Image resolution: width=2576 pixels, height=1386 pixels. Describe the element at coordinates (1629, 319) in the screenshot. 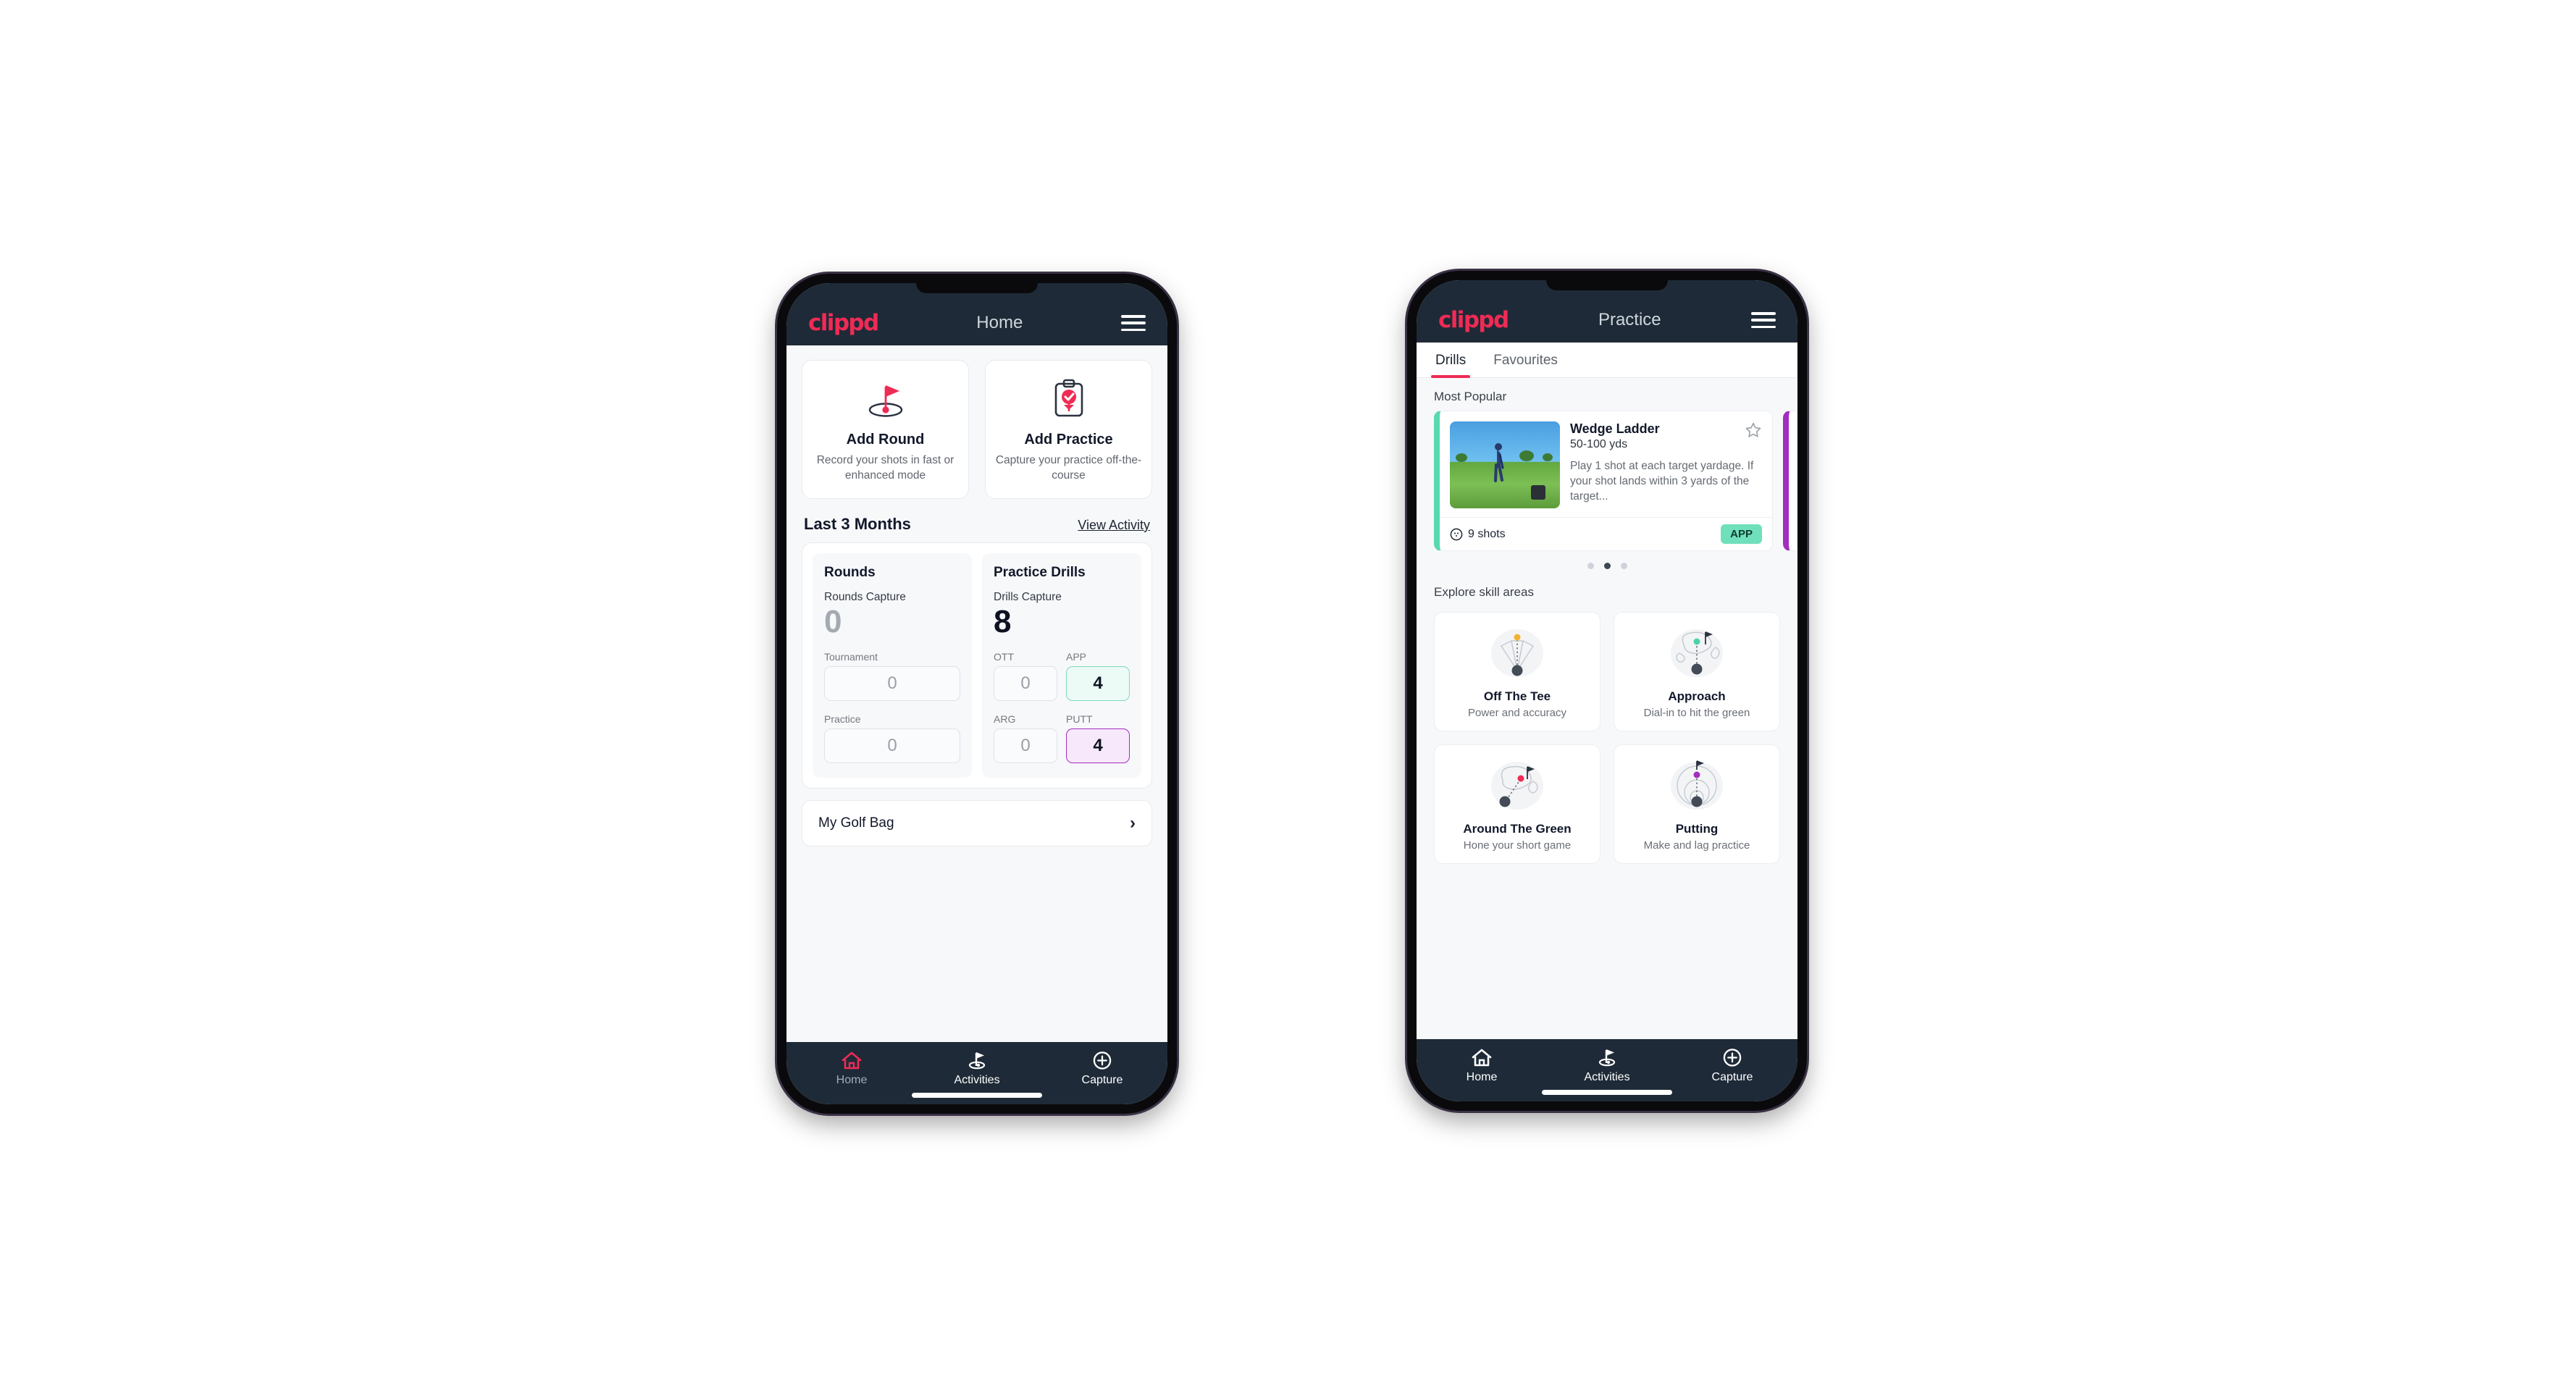

I see `page-title: Practice` at that location.